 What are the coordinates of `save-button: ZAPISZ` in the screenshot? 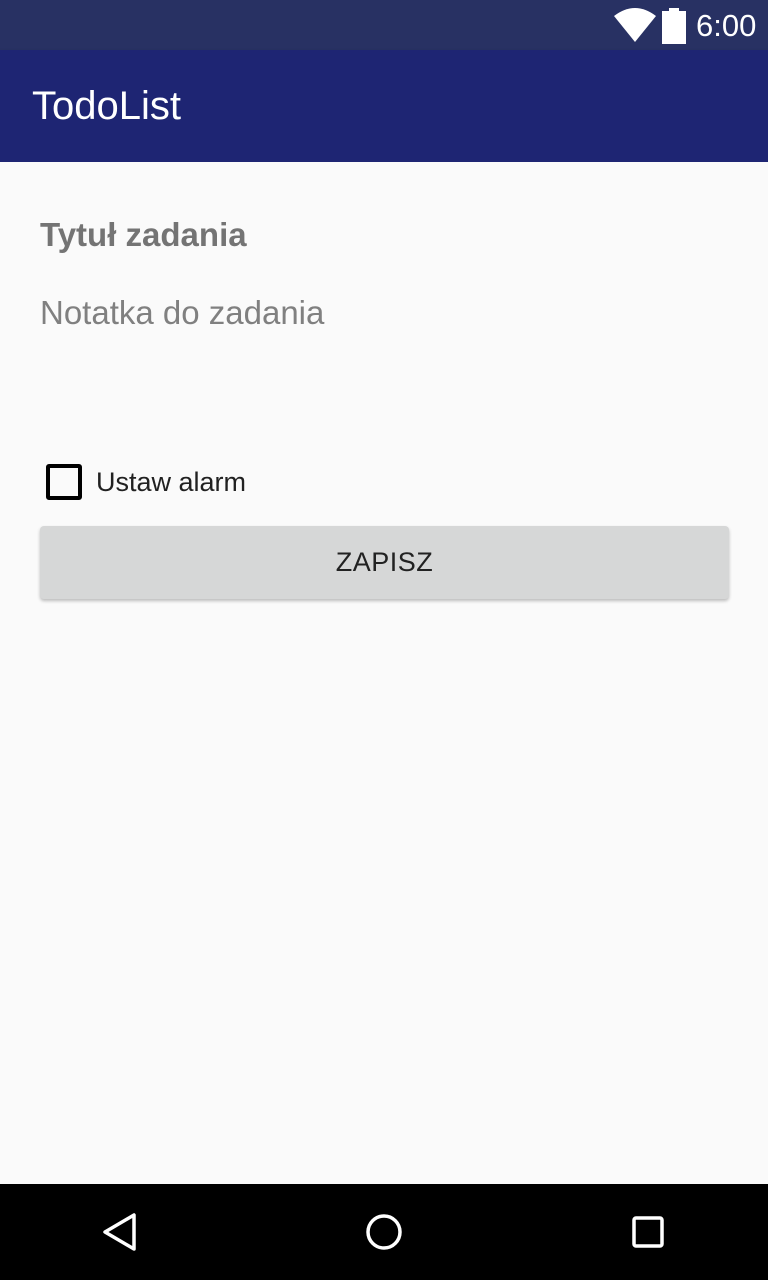 It's located at (384, 562).